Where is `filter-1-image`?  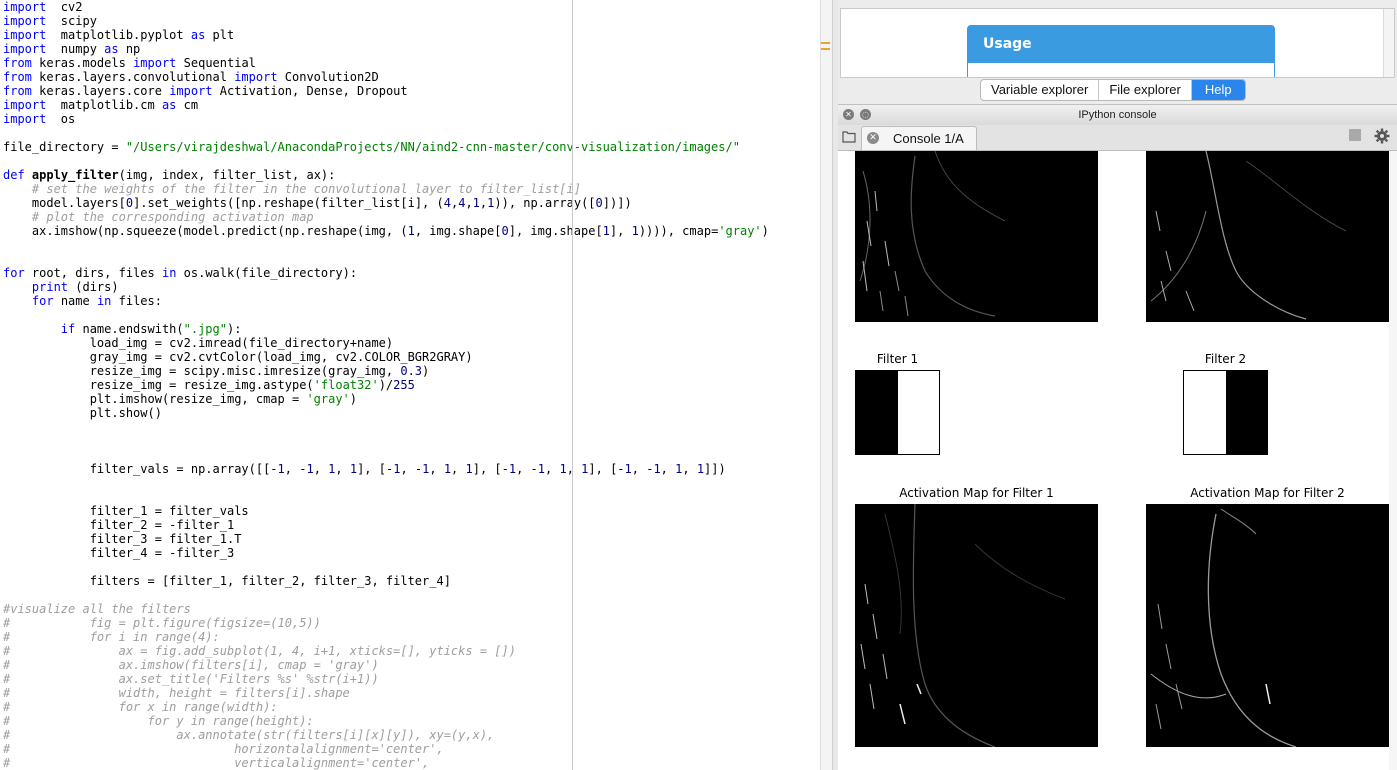 filter-1-image is located at coordinates (897, 412).